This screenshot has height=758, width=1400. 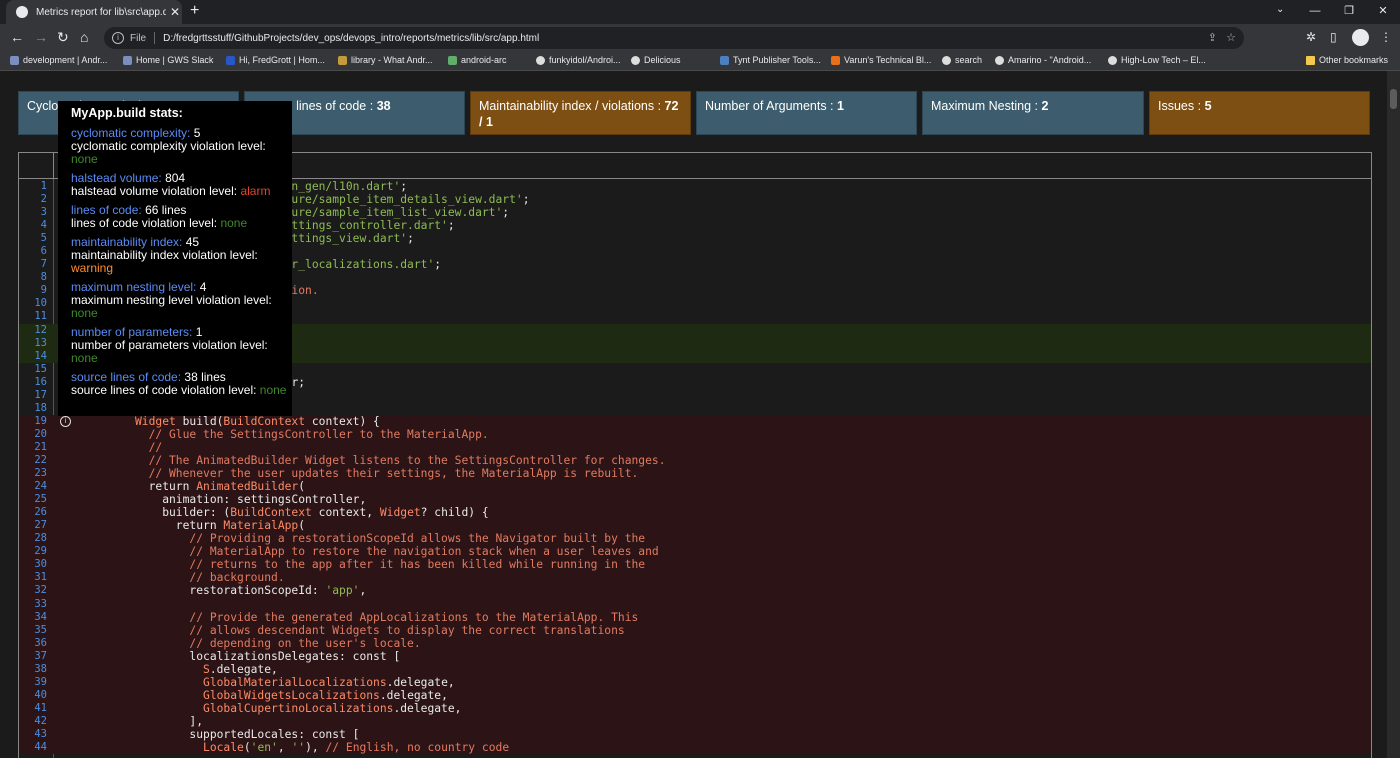 What do you see at coordinates (134, 287) in the screenshot?
I see `metric-label: maximum nesting level:` at bounding box center [134, 287].